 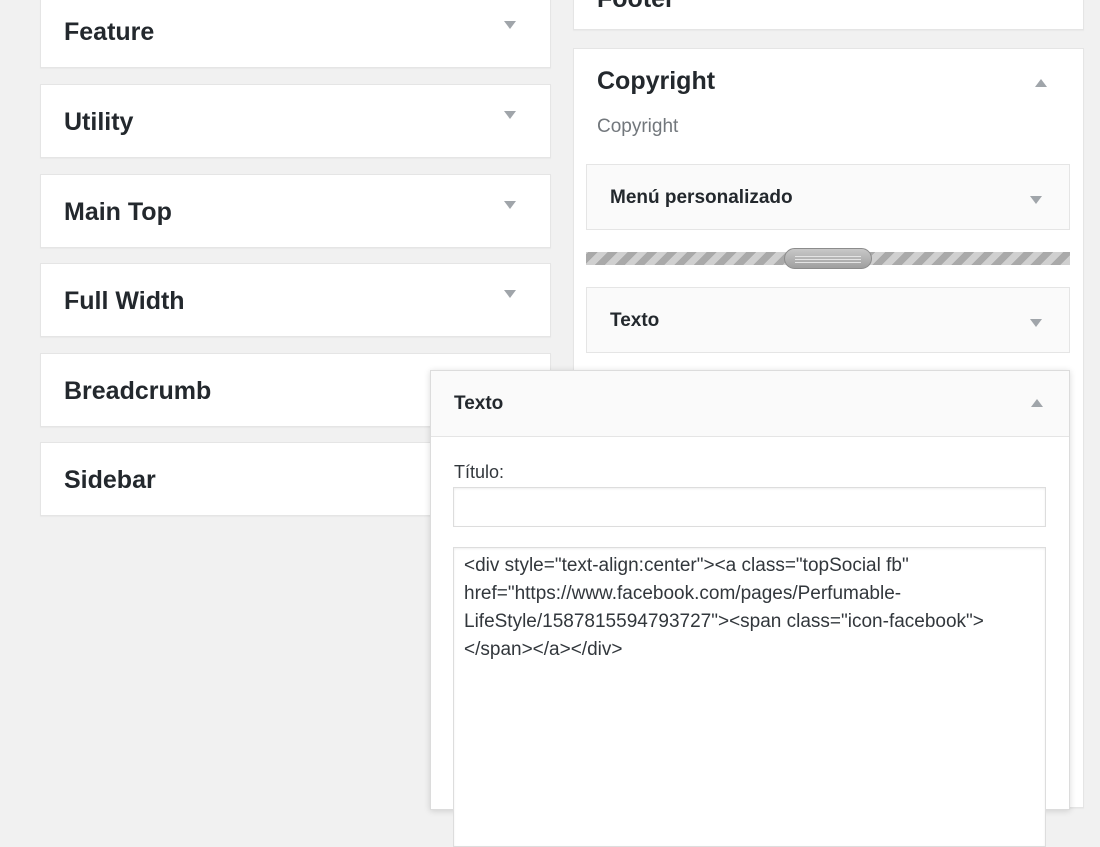 I want to click on title-input, so click(x=749, y=507).